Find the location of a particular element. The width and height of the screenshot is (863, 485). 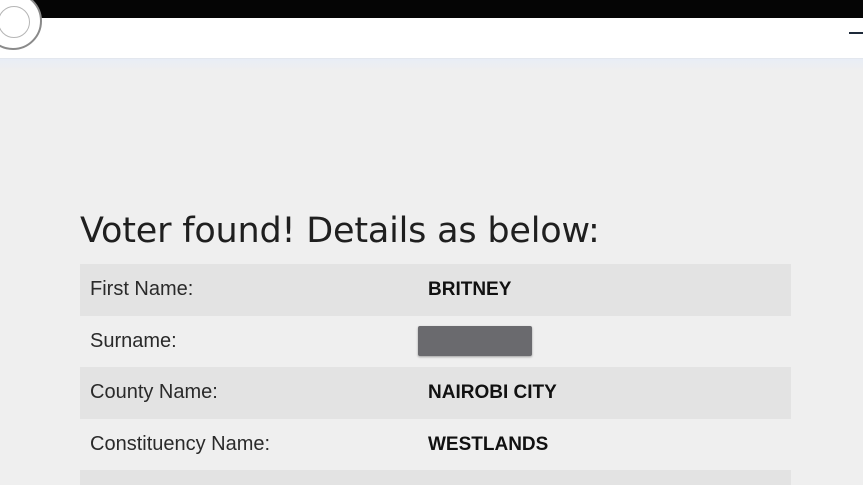

menu-icon is located at coordinates (856, 33).